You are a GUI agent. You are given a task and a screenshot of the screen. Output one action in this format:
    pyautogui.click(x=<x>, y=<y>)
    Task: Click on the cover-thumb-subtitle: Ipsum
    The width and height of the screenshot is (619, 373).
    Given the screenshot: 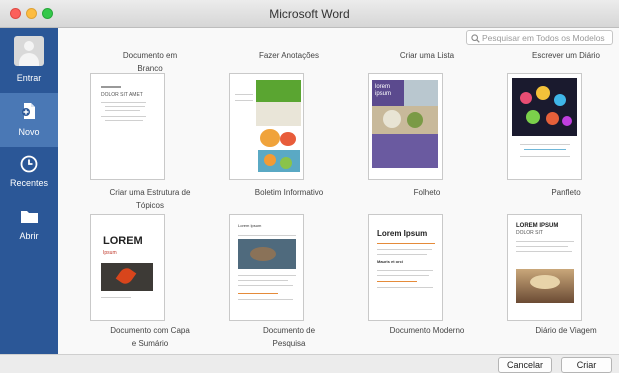 What is the action you would take?
    pyautogui.click(x=110, y=253)
    